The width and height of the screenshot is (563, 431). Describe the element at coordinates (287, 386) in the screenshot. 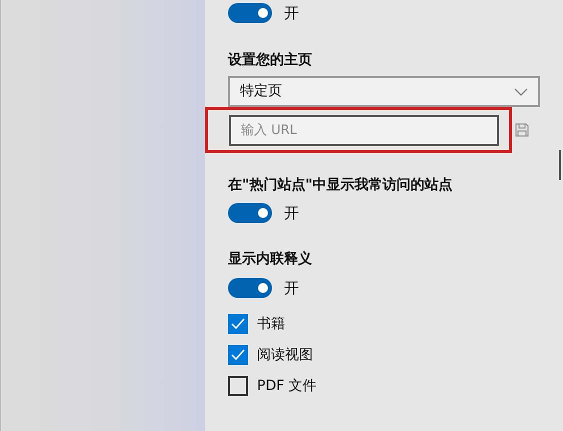

I see `checkbox-label: PDF 文件` at that location.